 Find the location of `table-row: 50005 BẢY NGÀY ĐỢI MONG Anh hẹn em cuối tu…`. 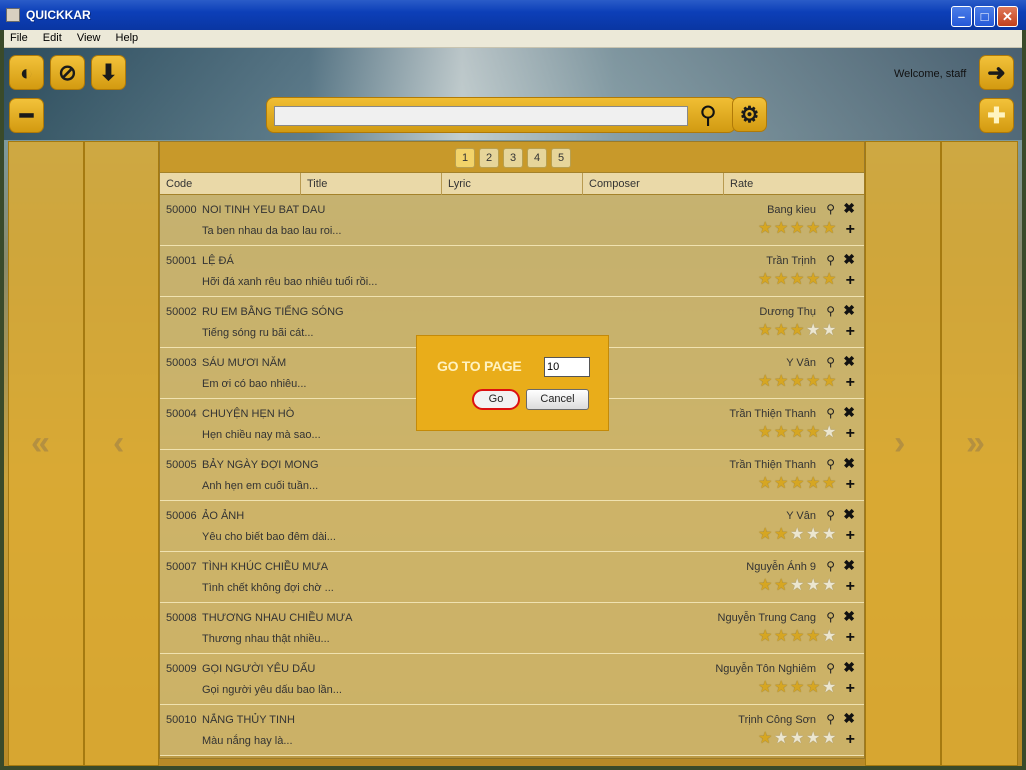

table-row: 50005 BẢY NGÀY ĐỢI MONG Anh hẹn em cuối tu… is located at coordinates (512, 475).